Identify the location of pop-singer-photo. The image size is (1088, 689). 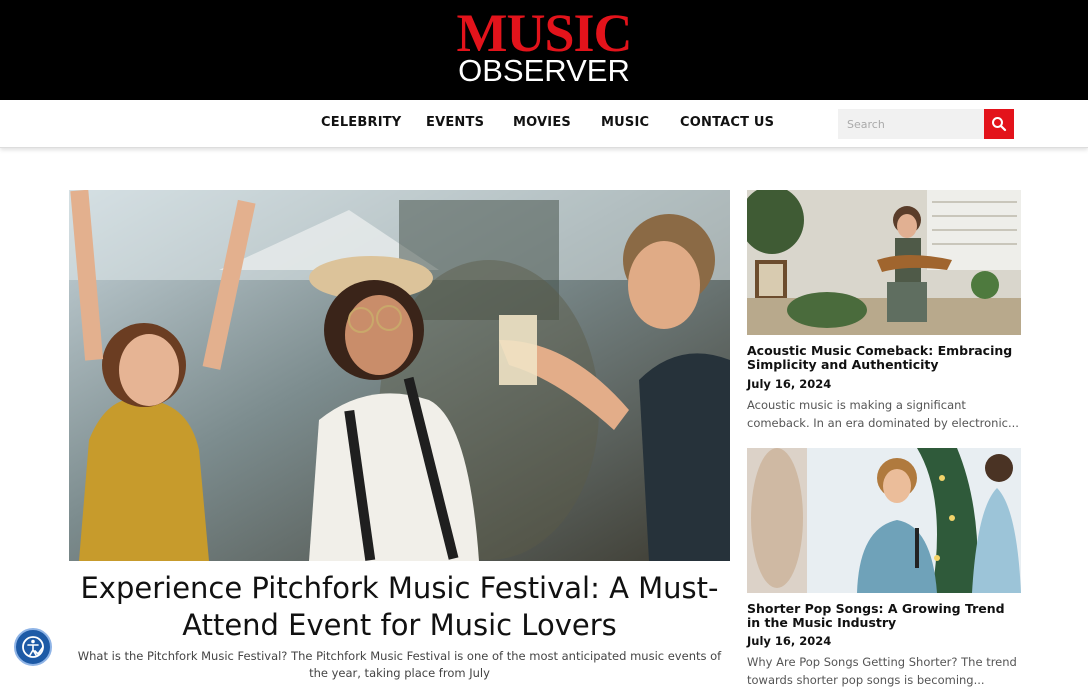
(884, 520).